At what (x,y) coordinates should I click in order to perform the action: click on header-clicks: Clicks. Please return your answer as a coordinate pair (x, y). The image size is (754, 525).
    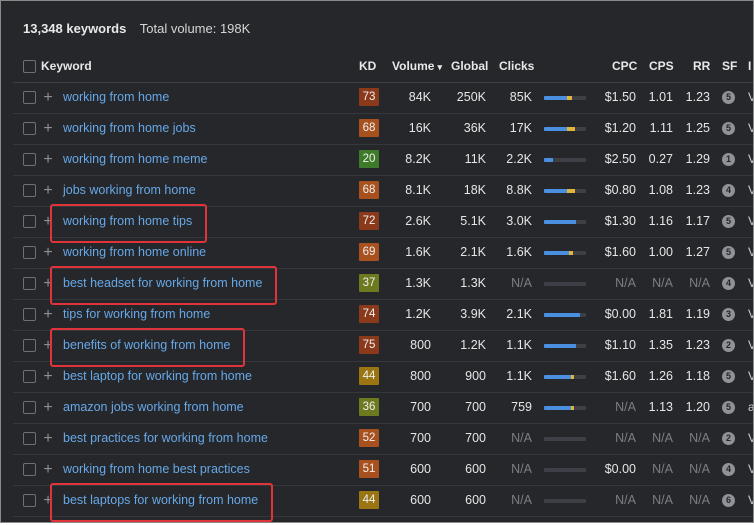
    Looking at the image, I should click on (516, 66).